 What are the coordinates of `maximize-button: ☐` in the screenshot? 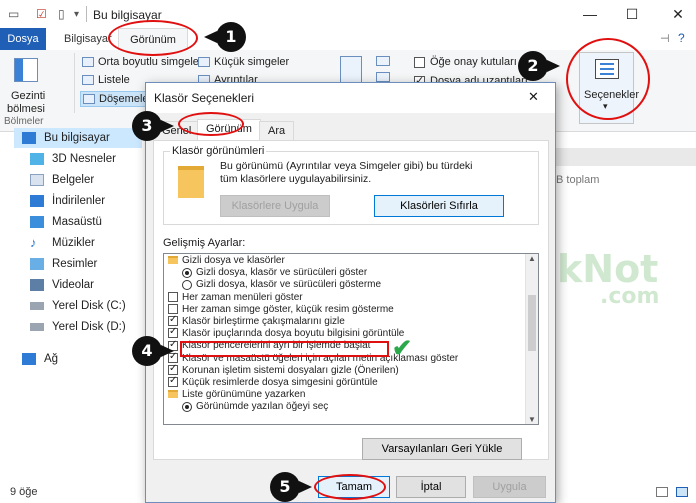 It's located at (632, 14).